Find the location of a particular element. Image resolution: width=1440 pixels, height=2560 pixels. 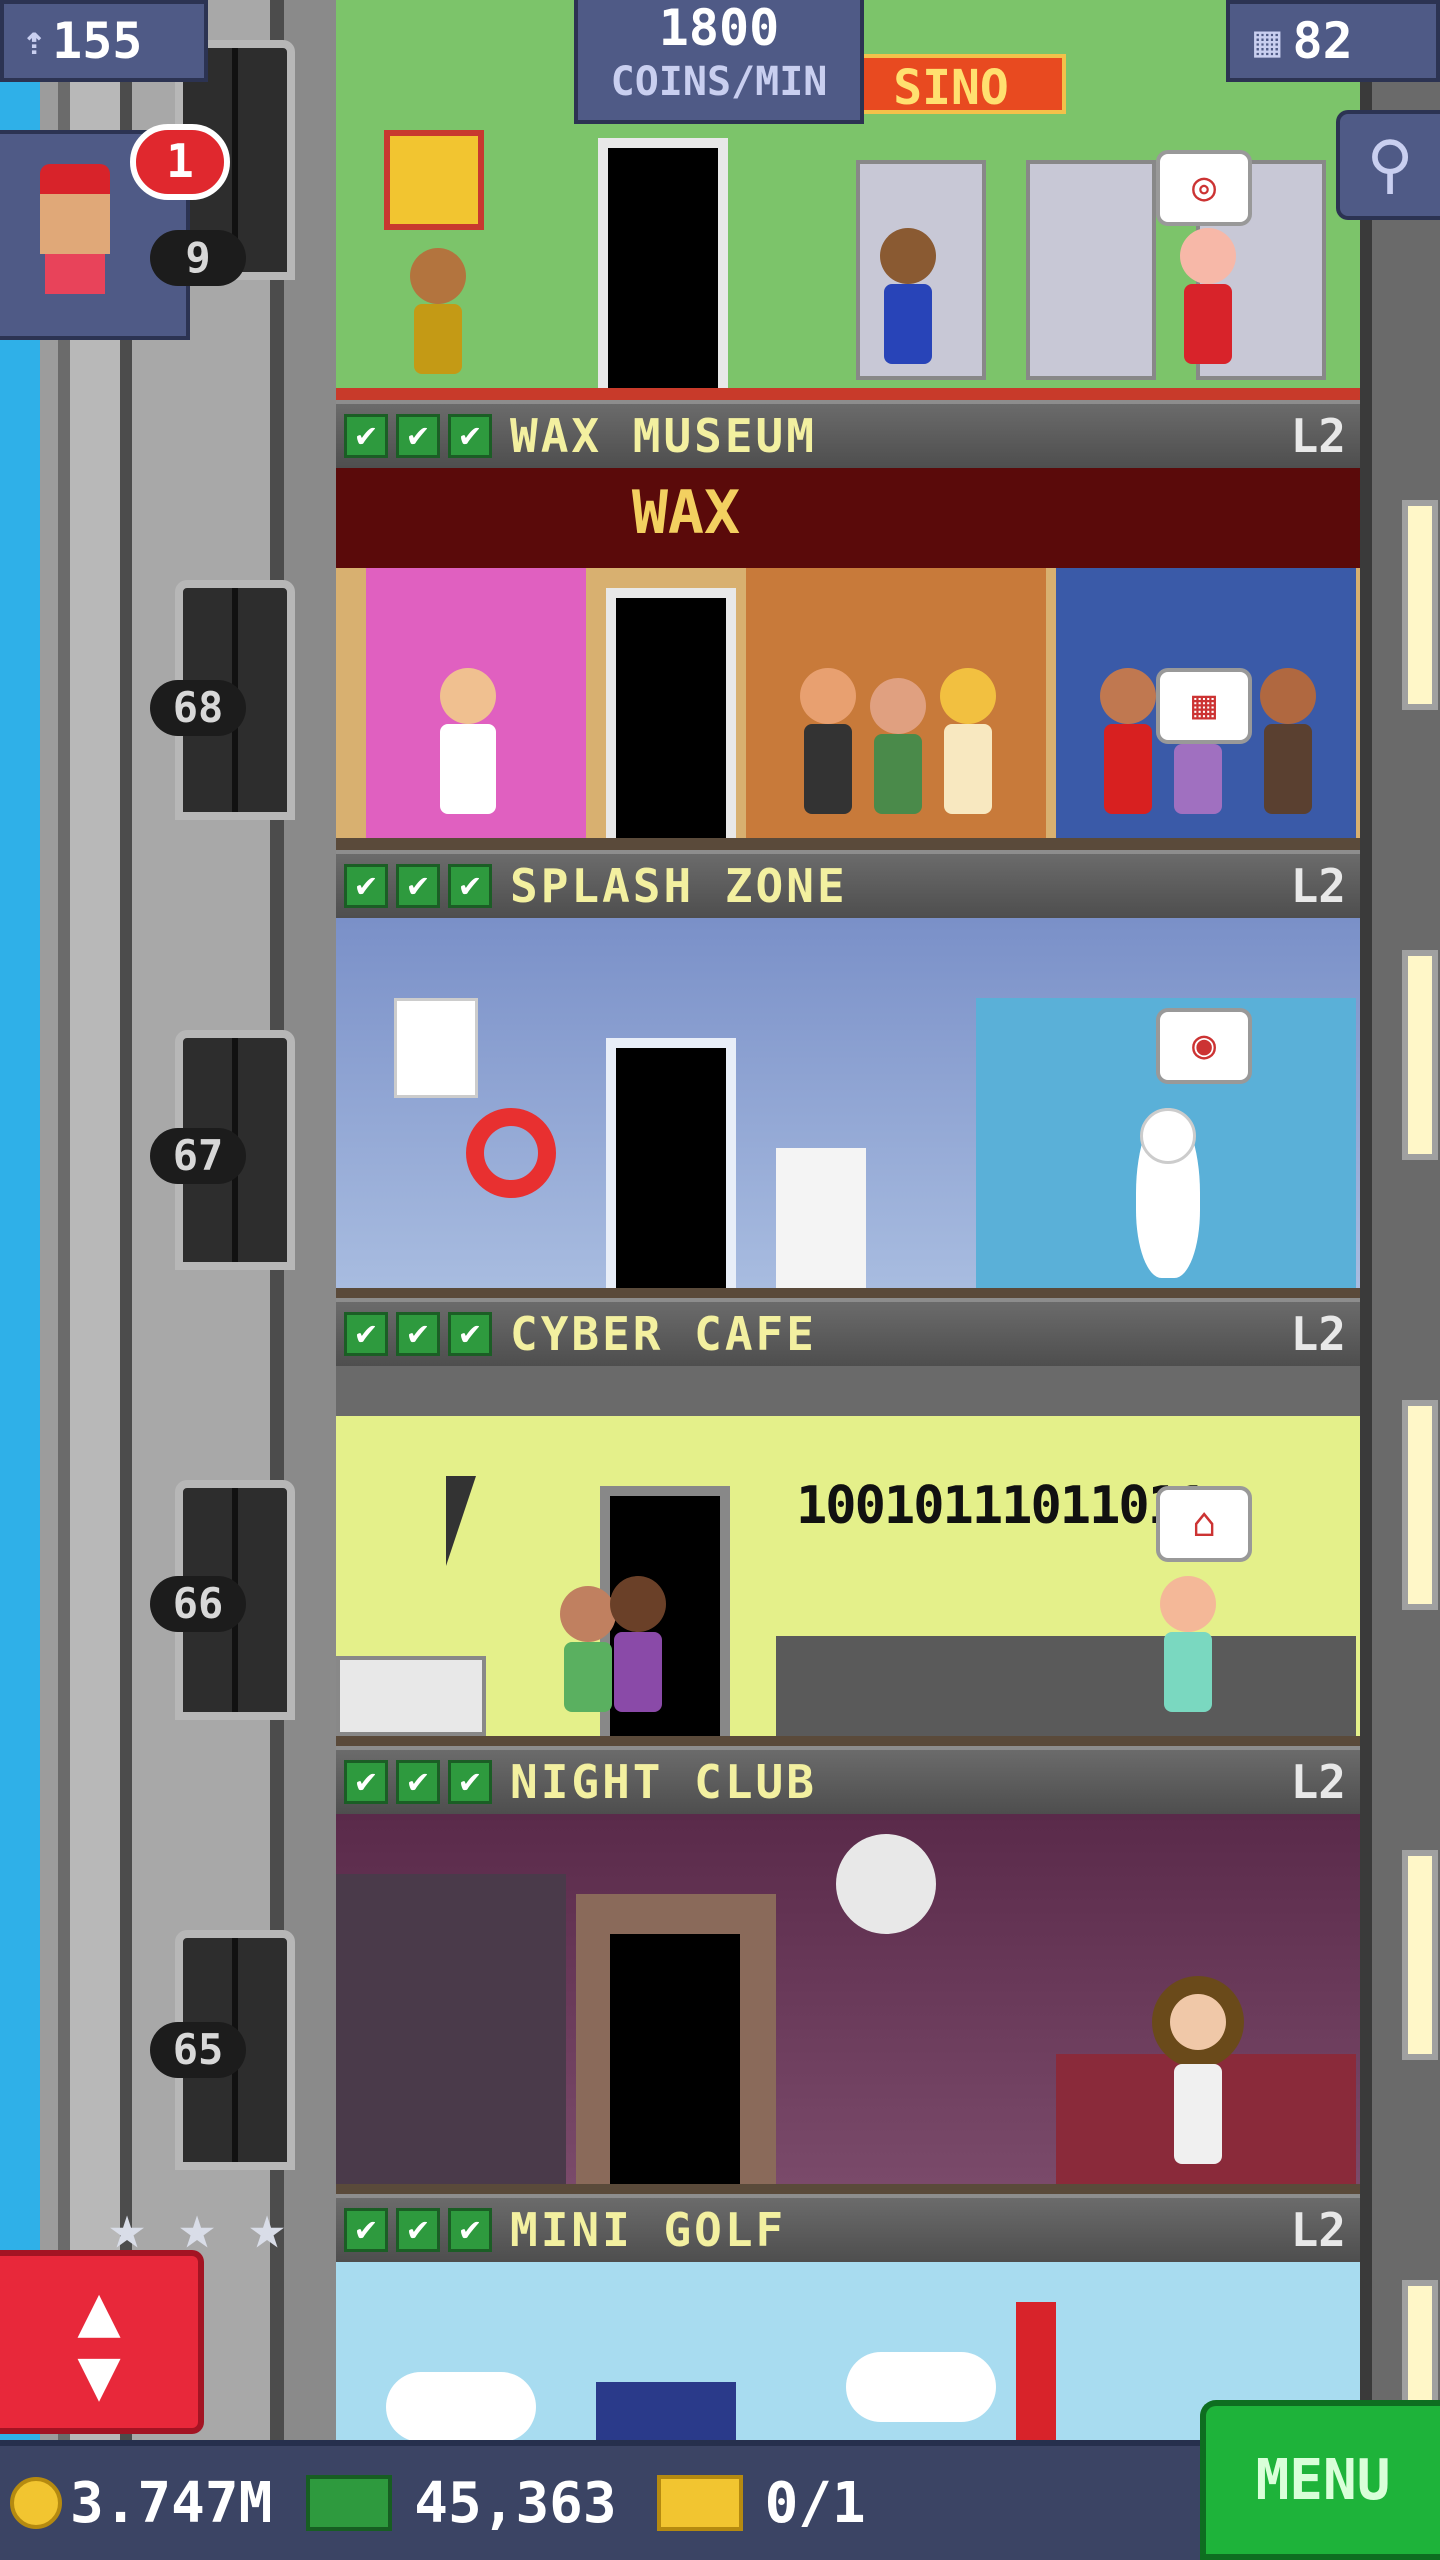

coins-per-minute-label: COINS/MIN is located at coordinates (719, 82).